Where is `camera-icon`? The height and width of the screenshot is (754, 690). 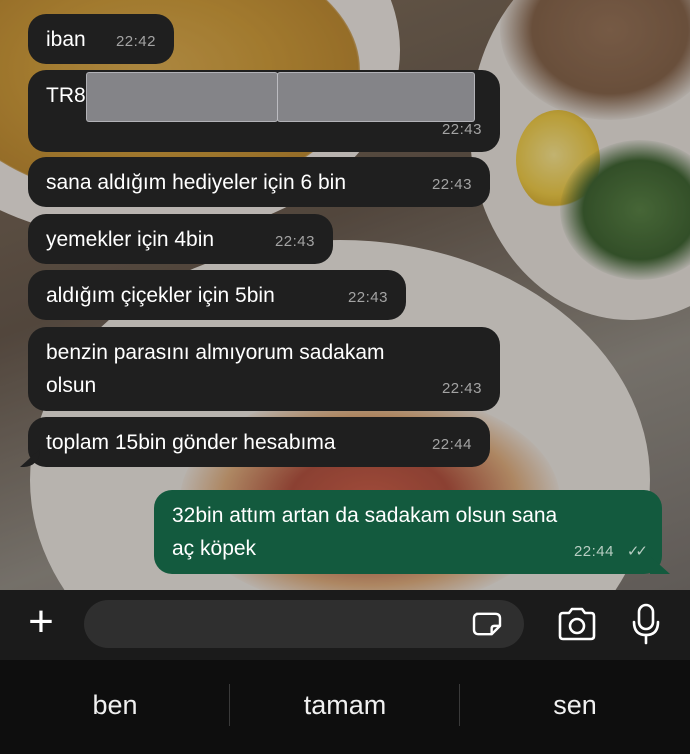
camera-icon is located at coordinates (577, 624).